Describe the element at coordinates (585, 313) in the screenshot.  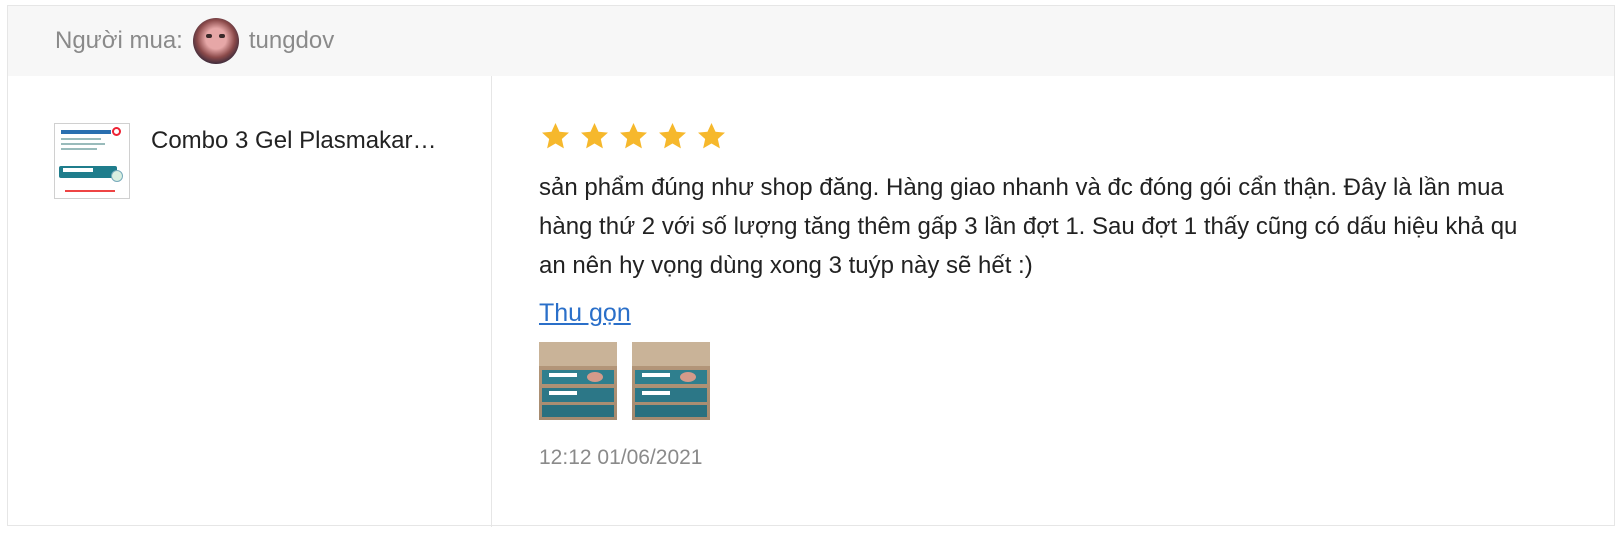
I see `collapse-link: Thu gọn` at that location.